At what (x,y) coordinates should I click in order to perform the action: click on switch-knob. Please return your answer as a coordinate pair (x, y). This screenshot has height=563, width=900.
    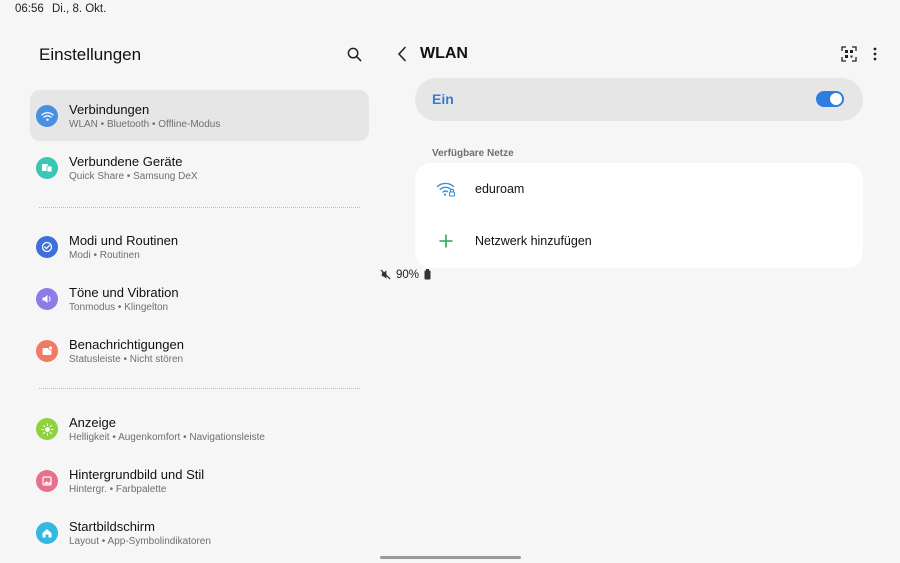
    Looking at the image, I should click on (836, 99).